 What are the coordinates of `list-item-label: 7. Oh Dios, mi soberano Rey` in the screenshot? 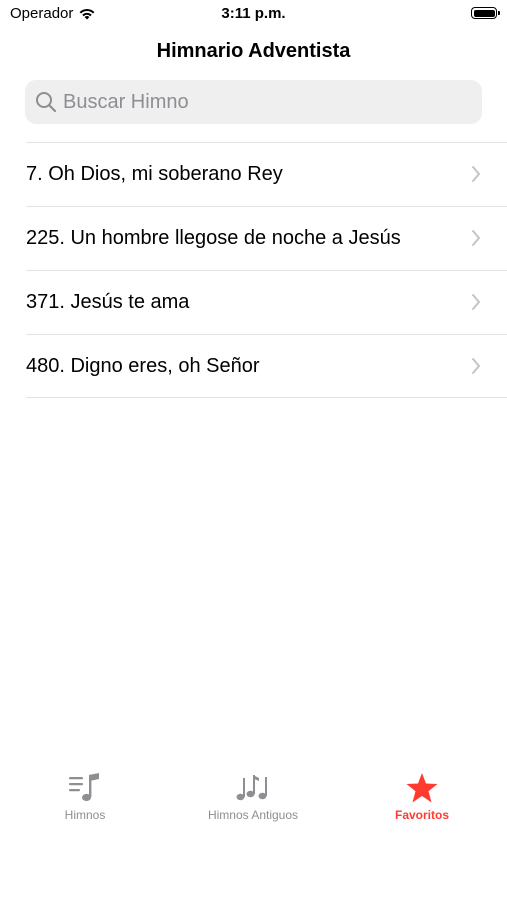 It's located at (154, 174).